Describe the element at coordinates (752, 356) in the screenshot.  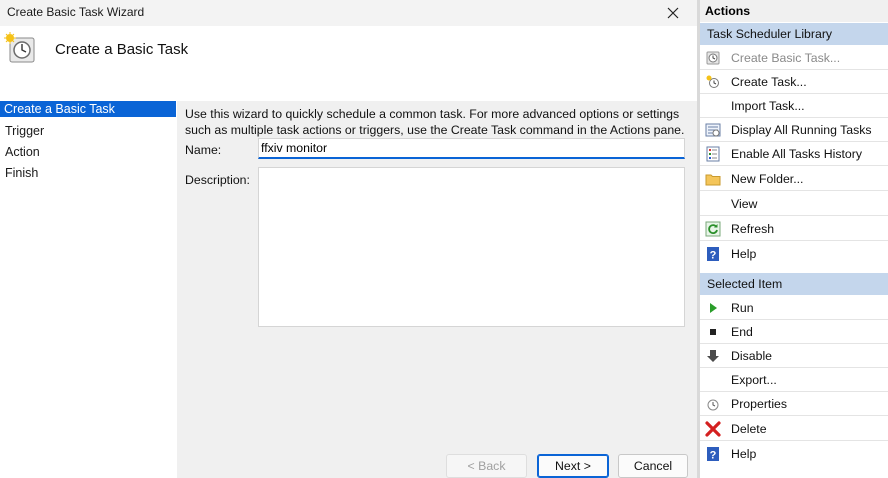
I see `action-label: Disable` at that location.